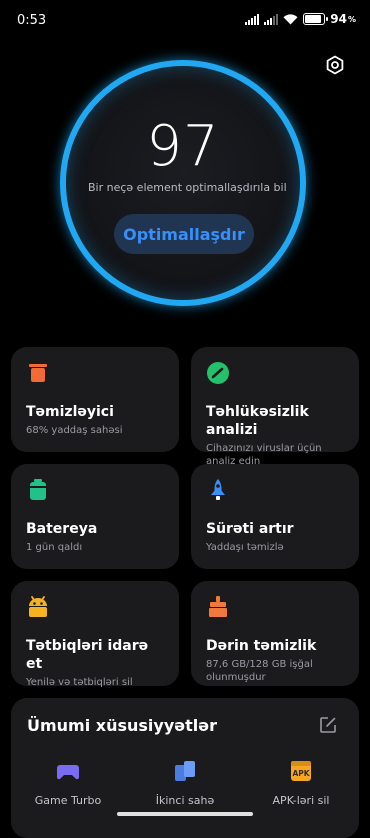 Image resolution: width=370 pixels, height=838 pixels. Describe the element at coordinates (218, 489) in the screenshot. I see `rocket-icon` at that location.